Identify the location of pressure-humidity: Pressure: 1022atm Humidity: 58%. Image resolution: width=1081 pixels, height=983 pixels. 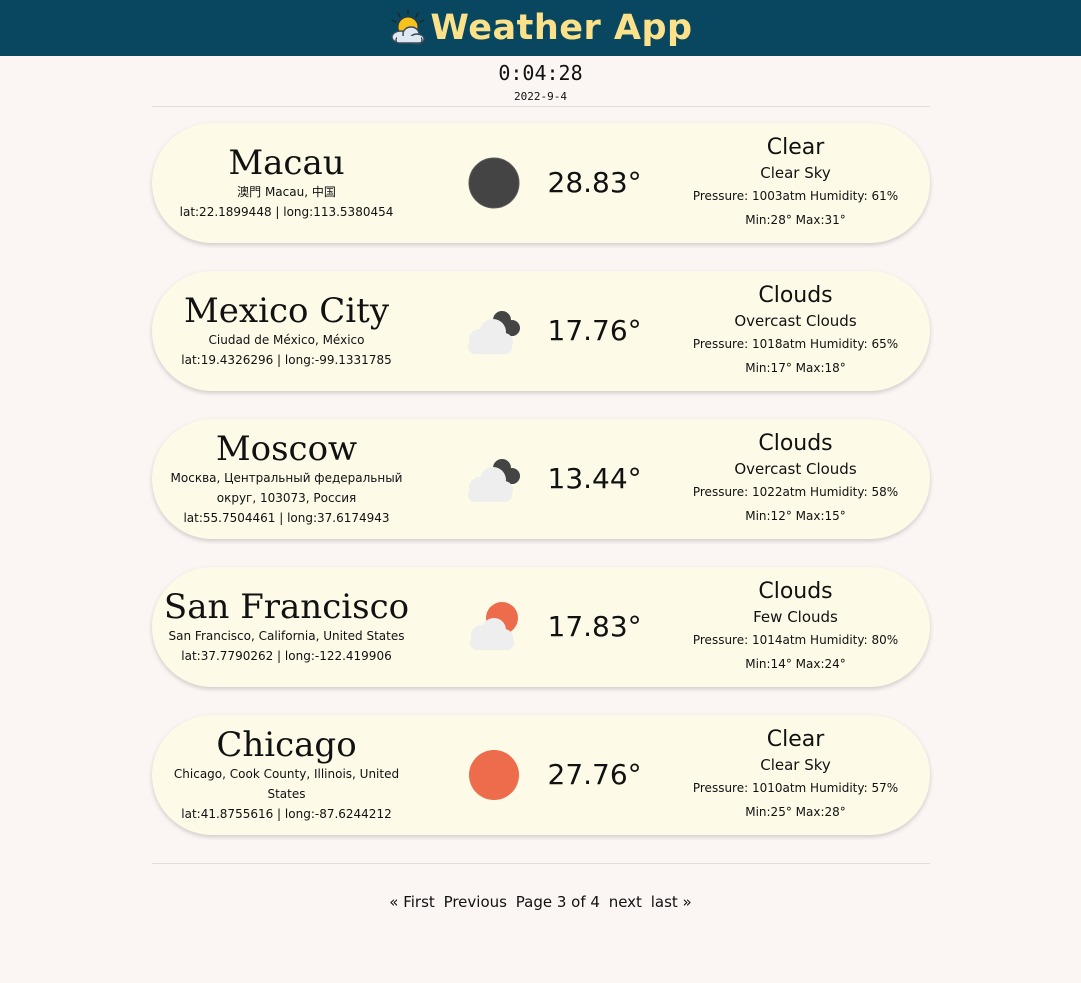
(795, 492).